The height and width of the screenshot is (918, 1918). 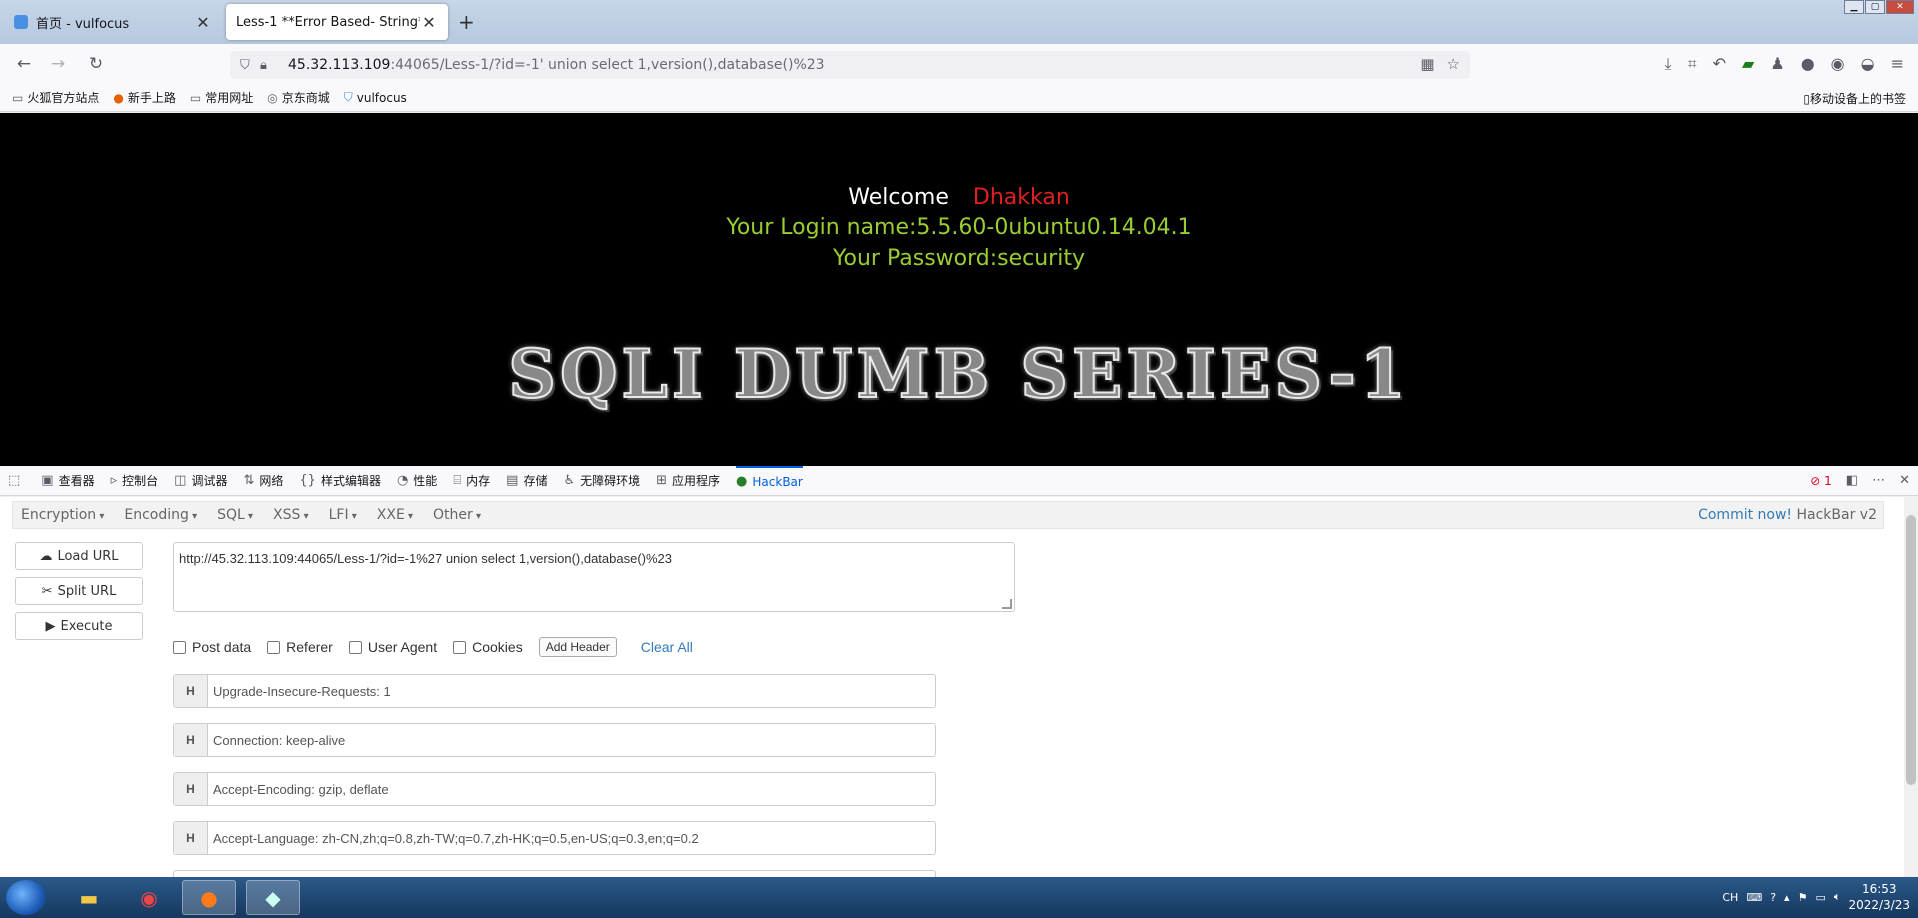 I want to click on load-url-button: ☁ Load URL, so click(x=79, y=556).